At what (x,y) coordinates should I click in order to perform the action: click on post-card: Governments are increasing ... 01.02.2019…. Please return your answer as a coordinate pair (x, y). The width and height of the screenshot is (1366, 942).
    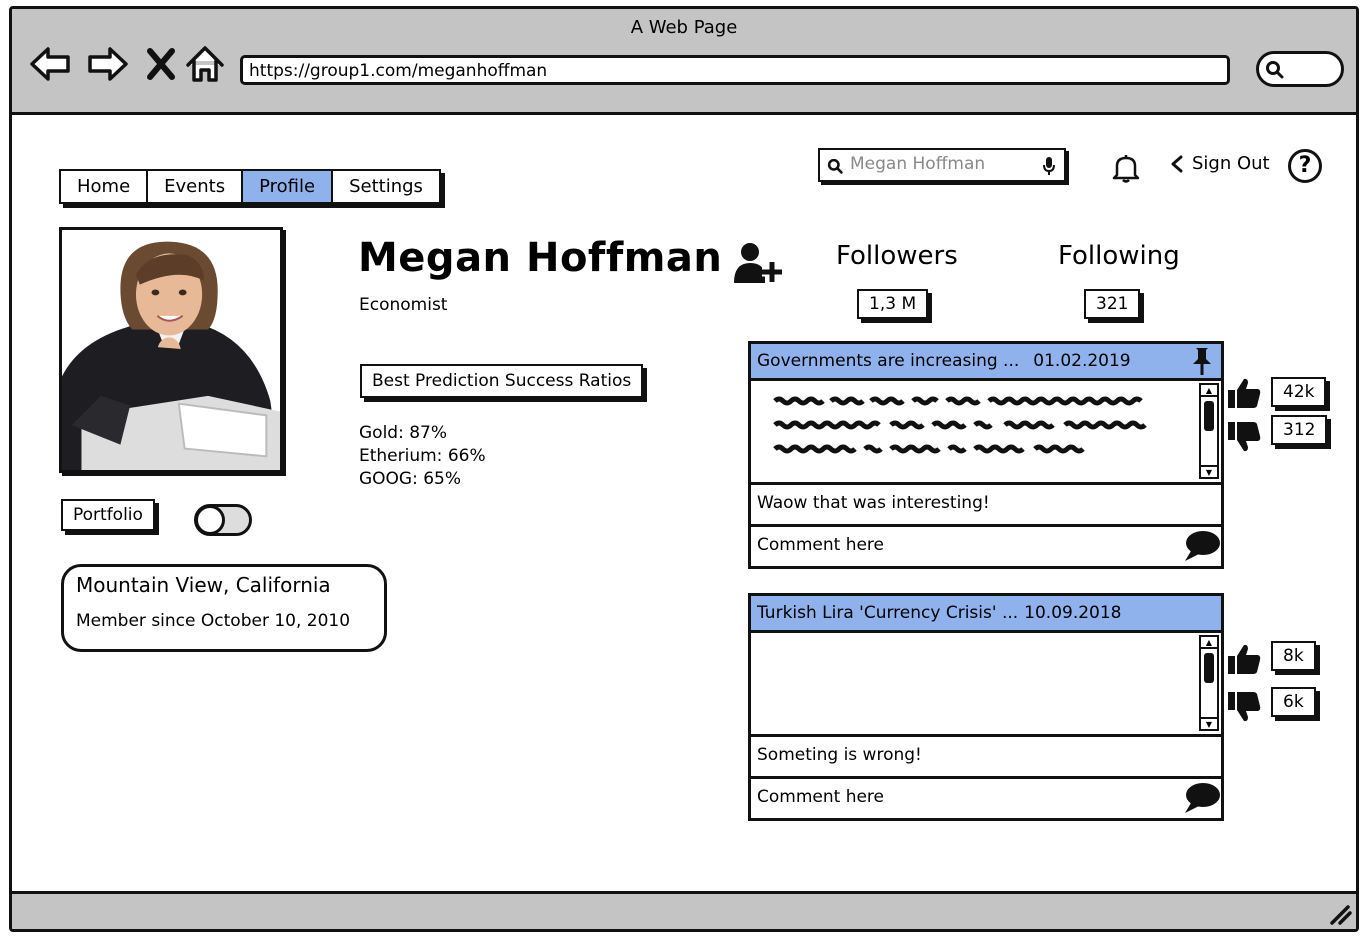
    Looking at the image, I should click on (986, 455).